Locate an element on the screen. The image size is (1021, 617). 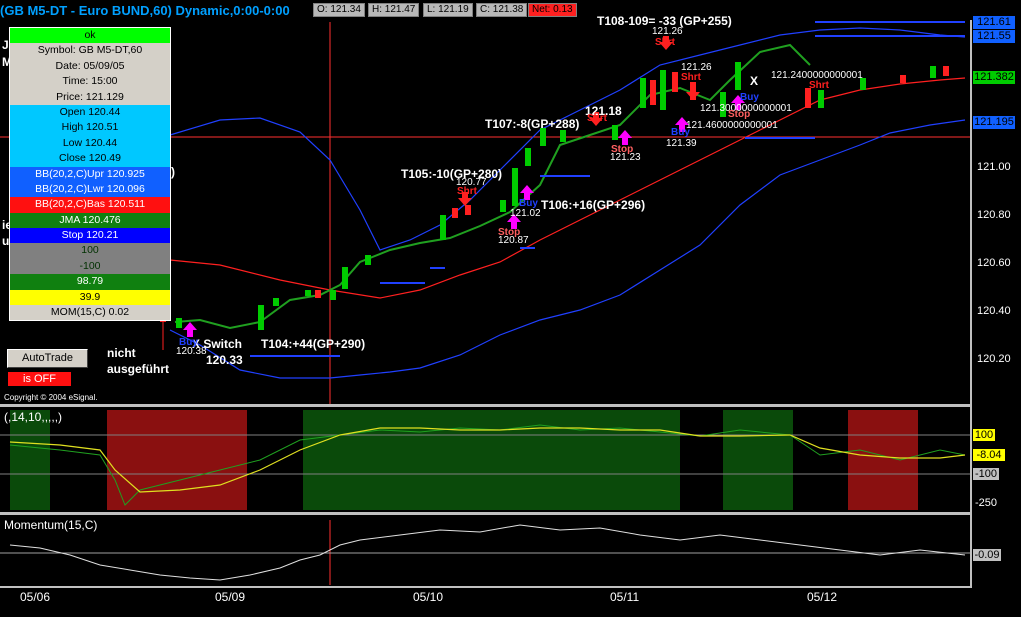
note-nicht: nicht is located at coordinates (121, 353).